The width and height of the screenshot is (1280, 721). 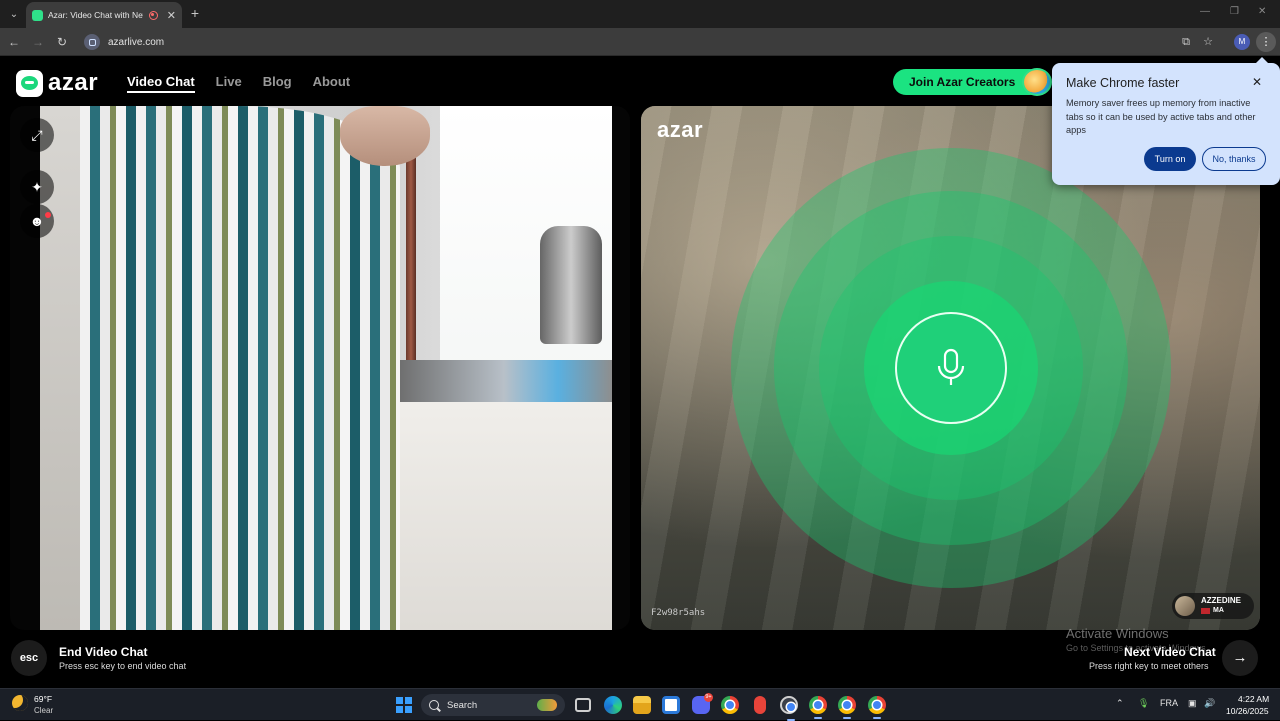 I want to click on store-icon, so click(x=671, y=705).